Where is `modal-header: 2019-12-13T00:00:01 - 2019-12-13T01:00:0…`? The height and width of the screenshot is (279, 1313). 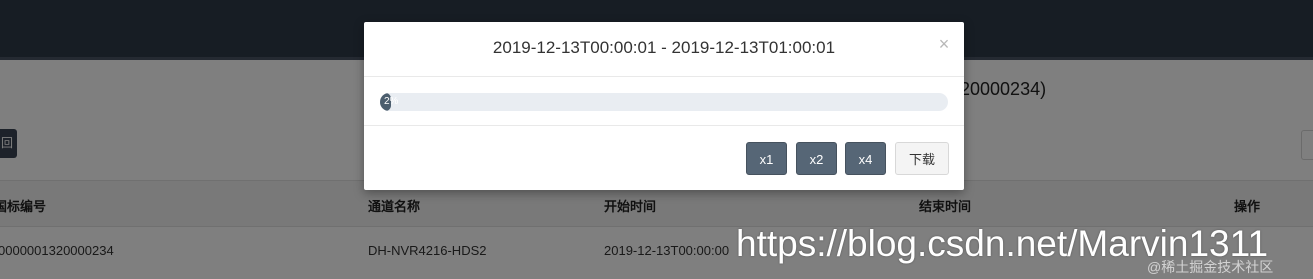
modal-header: 2019-12-13T00:00:01 - 2019-12-13T01:00:0… is located at coordinates (664, 49).